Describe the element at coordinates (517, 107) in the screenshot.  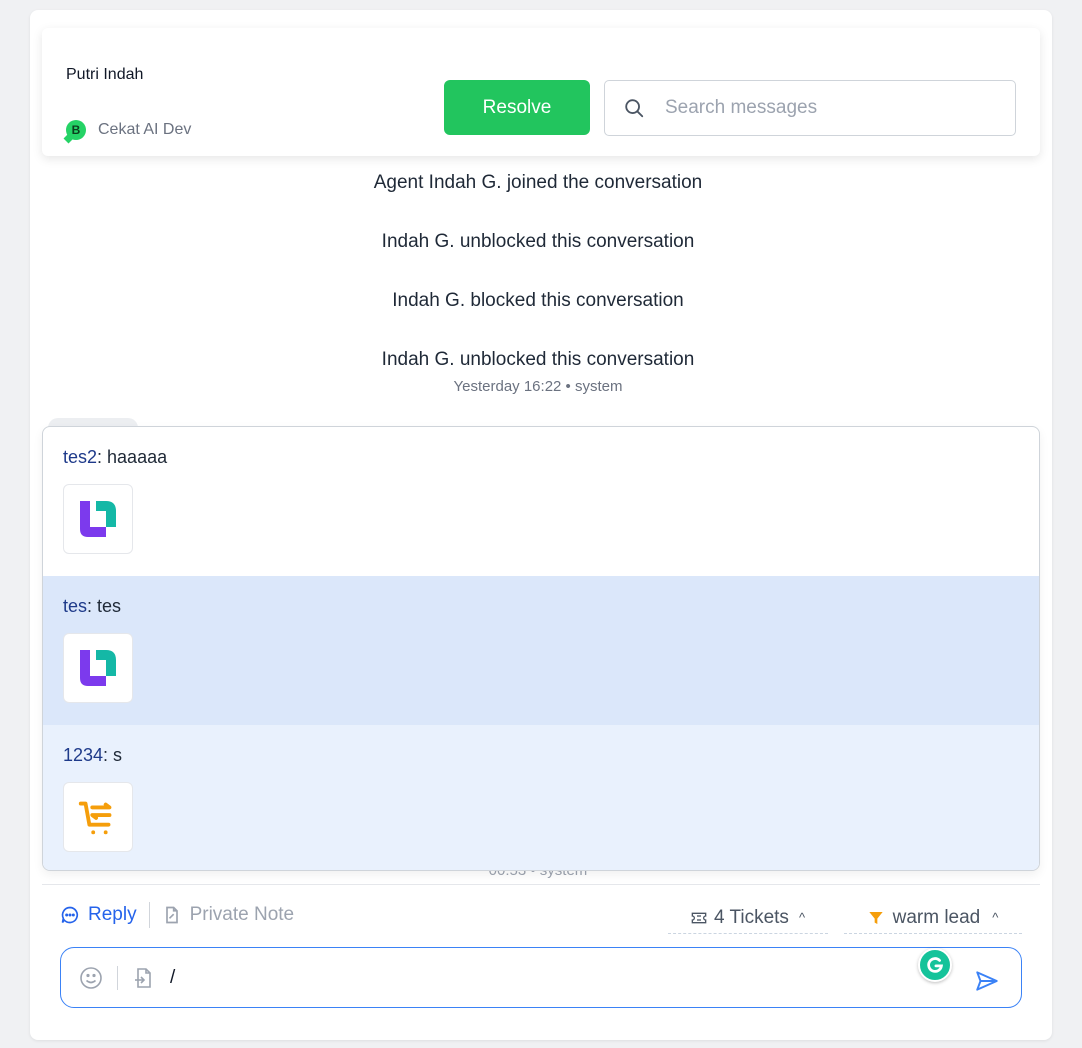
I see `resolve-button: Resolve` at that location.